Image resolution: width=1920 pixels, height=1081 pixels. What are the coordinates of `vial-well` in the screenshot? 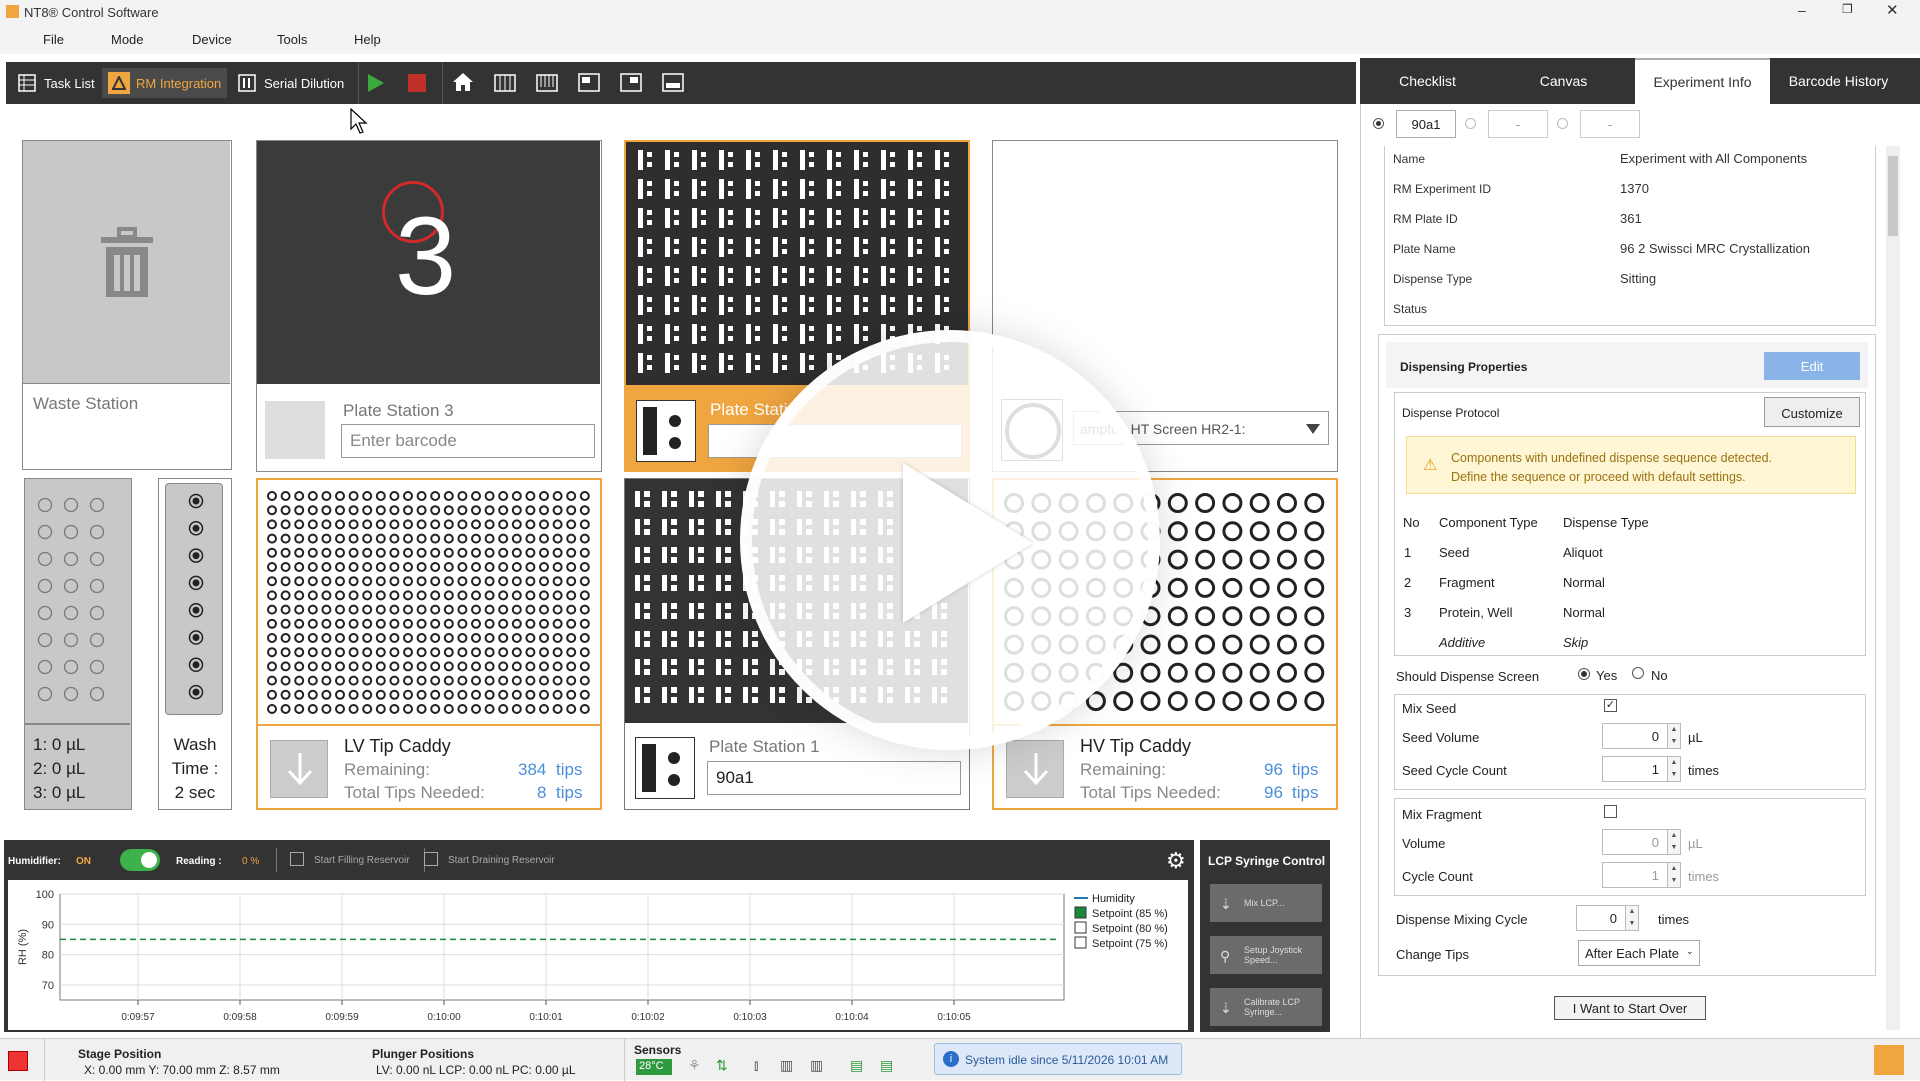 It's located at (45, 613).